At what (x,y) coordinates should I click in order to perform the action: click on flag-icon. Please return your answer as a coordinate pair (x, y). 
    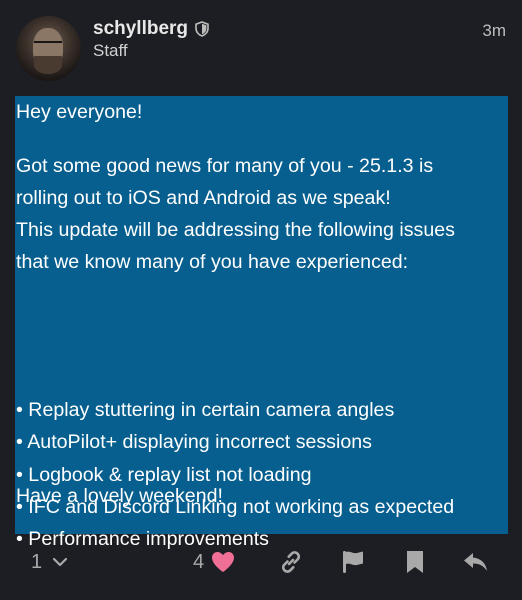
    Looking at the image, I should click on (353, 562).